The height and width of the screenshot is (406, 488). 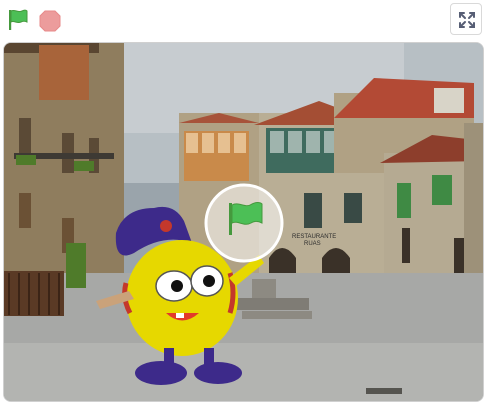 I want to click on stop-button, so click(x=50, y=21).